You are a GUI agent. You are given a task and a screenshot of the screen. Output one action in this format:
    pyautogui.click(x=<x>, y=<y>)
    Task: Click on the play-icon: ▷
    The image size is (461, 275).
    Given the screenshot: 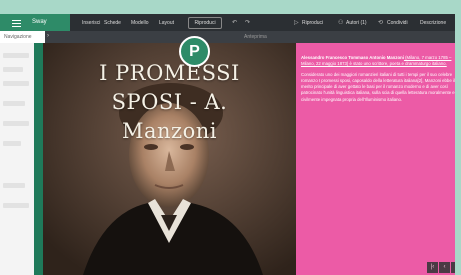 What is the action you would take?
    pyautogui.click(x=296, y=23)
    